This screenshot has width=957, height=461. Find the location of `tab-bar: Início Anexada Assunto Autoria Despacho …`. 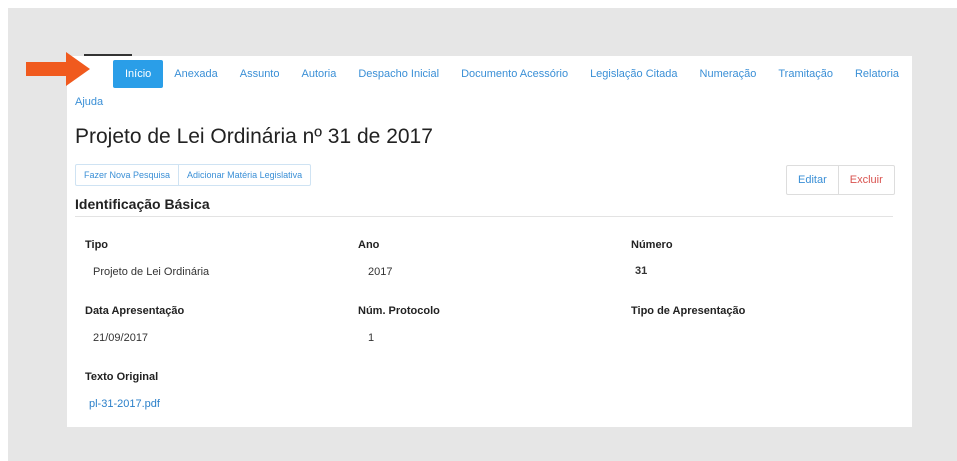

tab-bar: Início Anexada Assunto Autoria Despacho … is located at coordinates (511, 74).